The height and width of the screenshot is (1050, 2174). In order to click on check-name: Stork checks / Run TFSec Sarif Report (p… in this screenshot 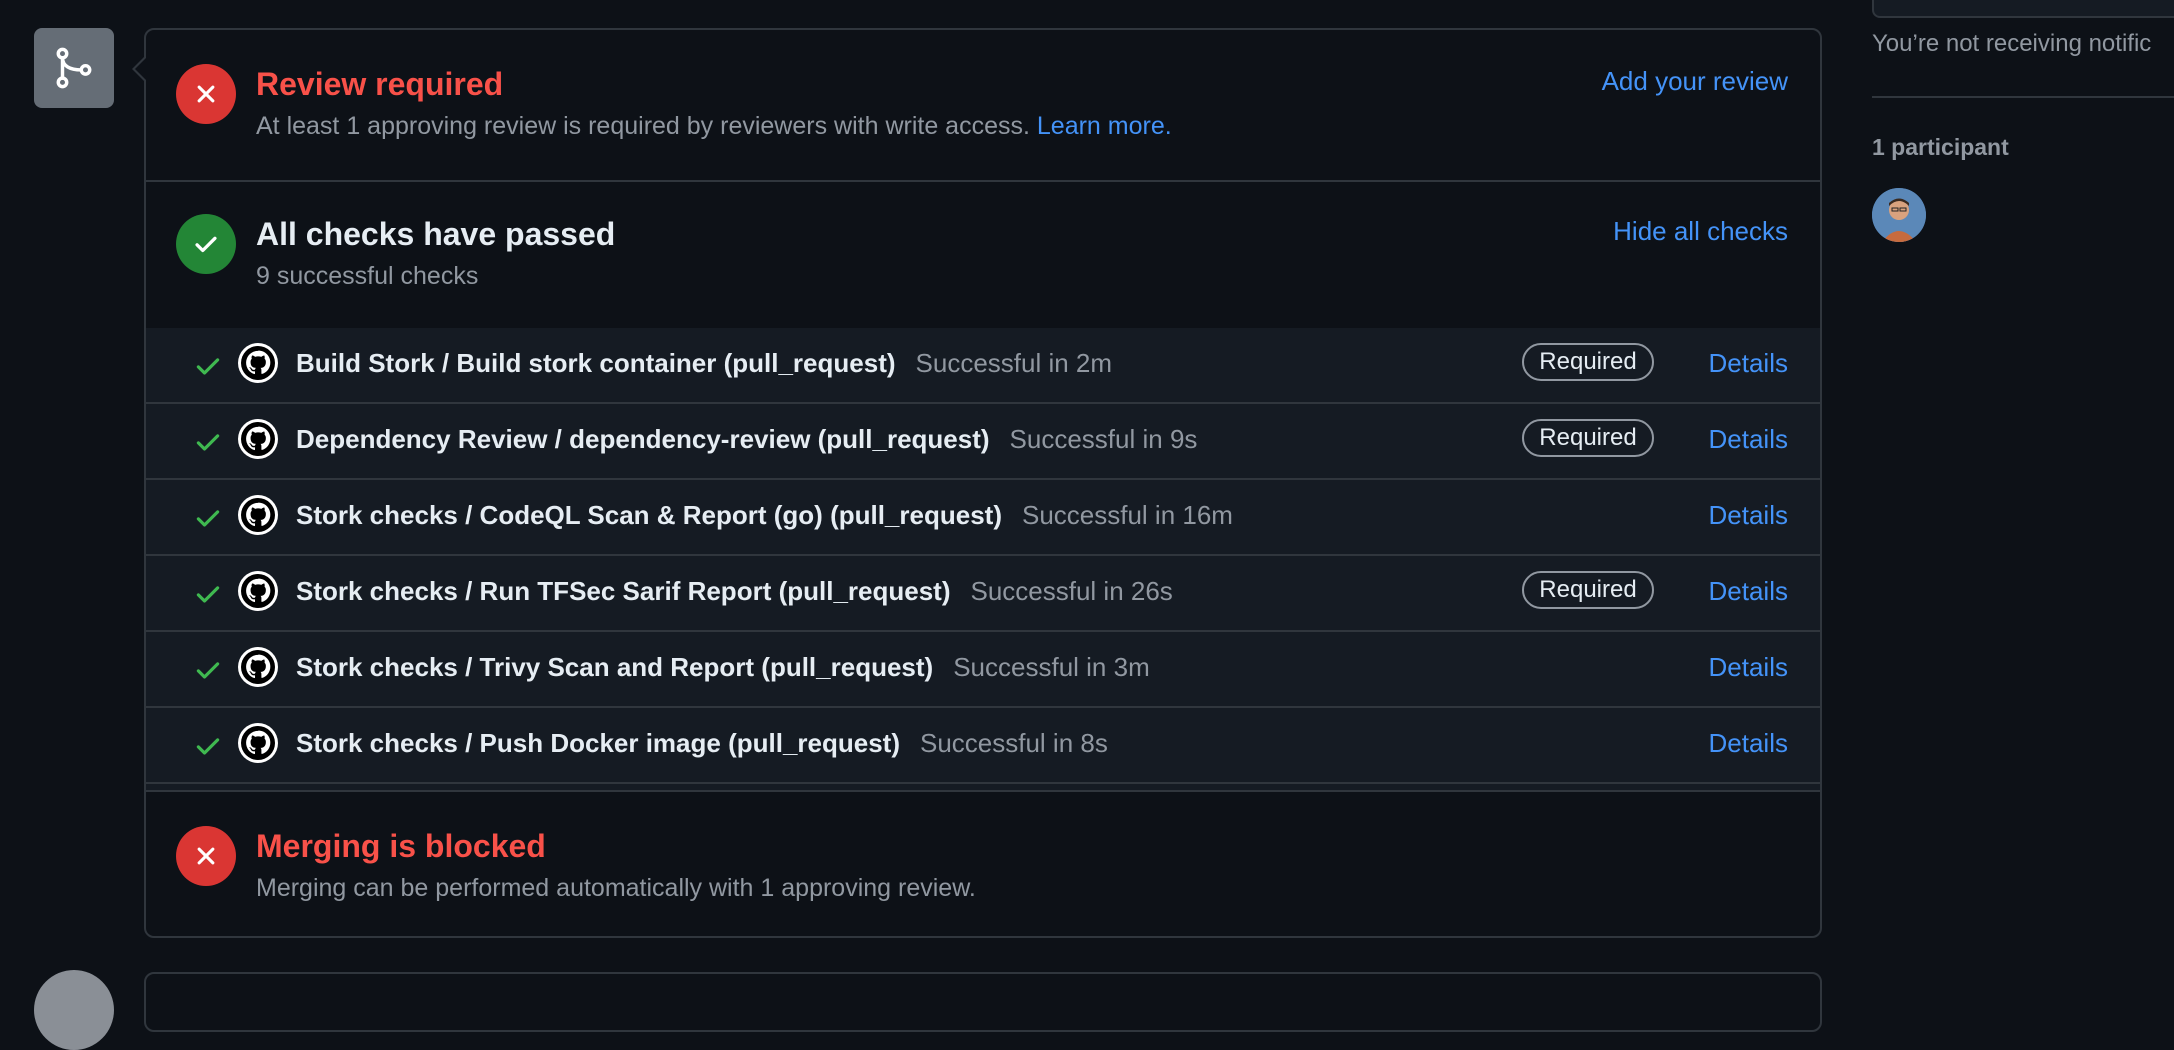, I will do `click(734, 591)`.